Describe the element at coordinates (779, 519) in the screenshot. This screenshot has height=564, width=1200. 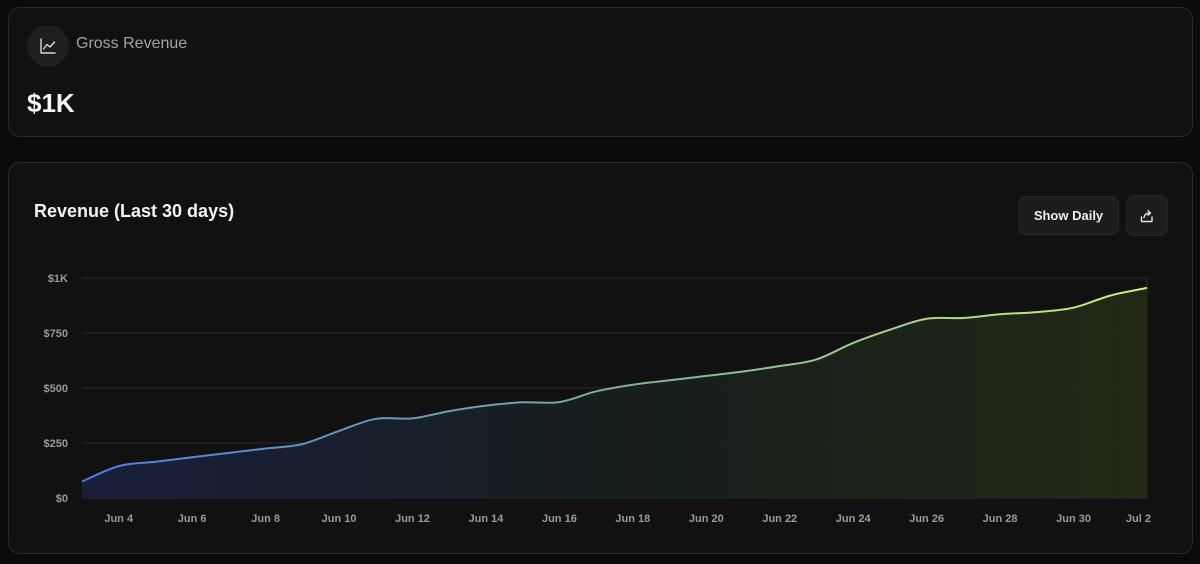
I see `x-tick-label: Jun 22` at that location.